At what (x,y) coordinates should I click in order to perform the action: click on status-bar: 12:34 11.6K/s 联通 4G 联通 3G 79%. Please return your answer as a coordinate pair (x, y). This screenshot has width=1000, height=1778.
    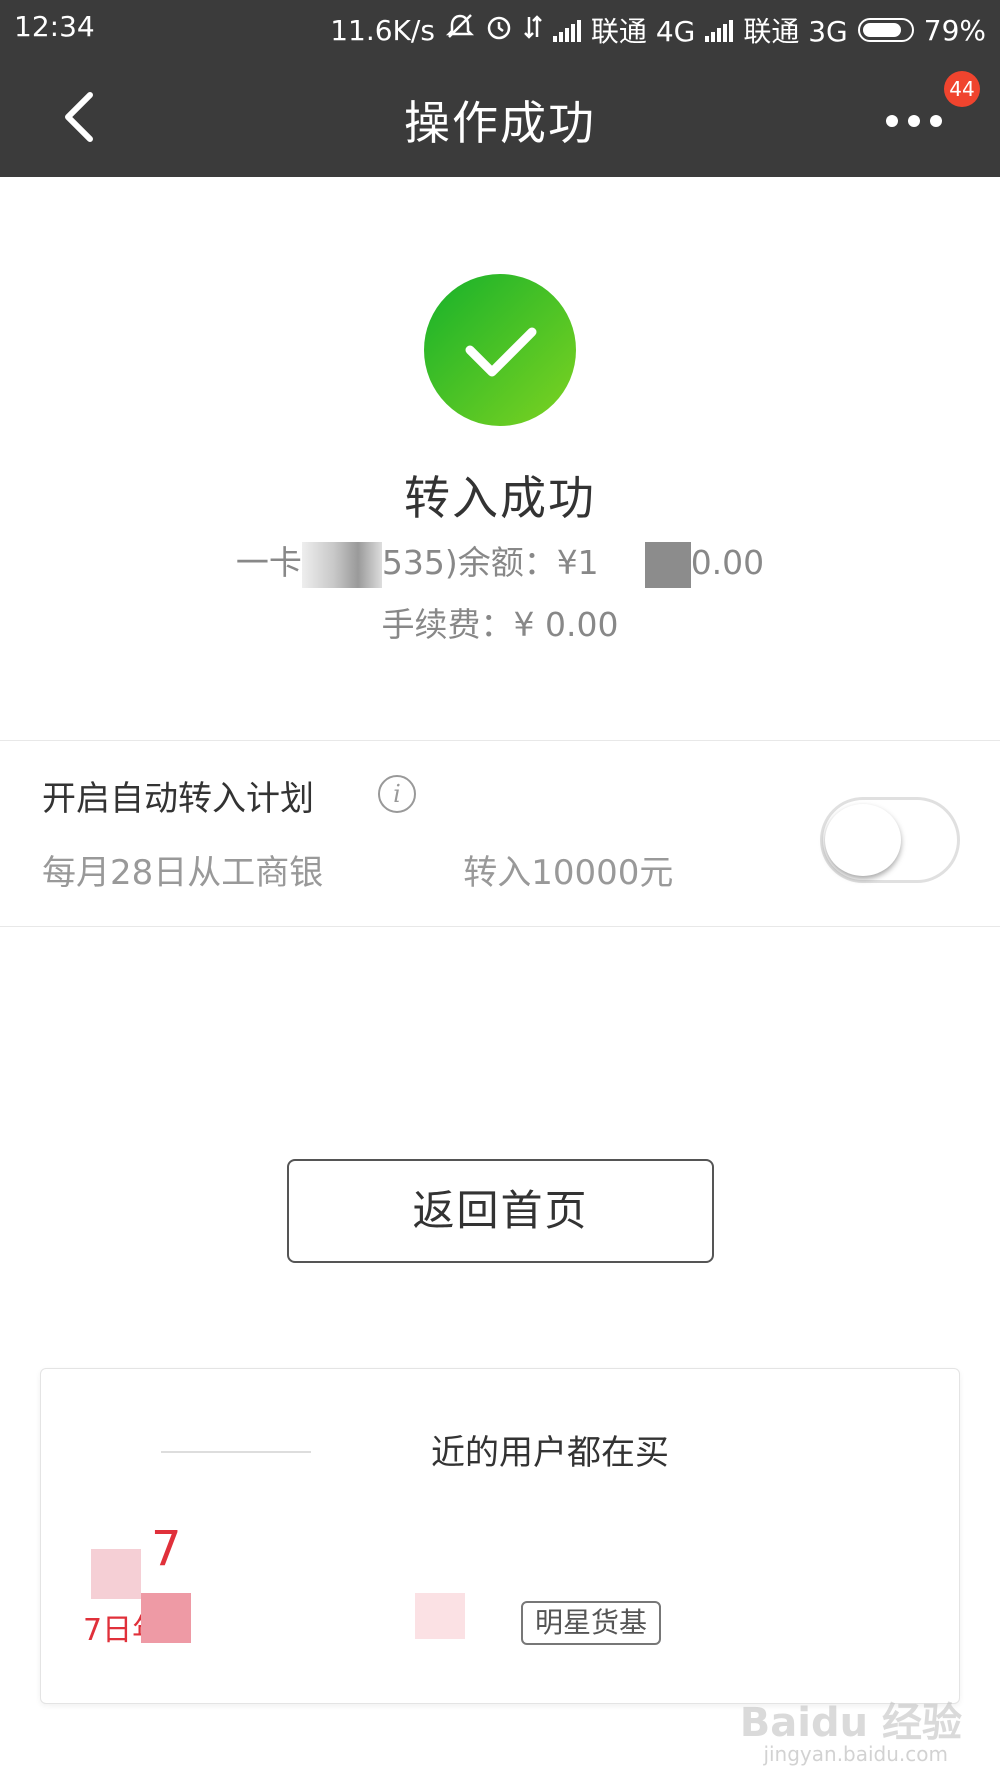
    Looking at the image, I should click on (500, 28).